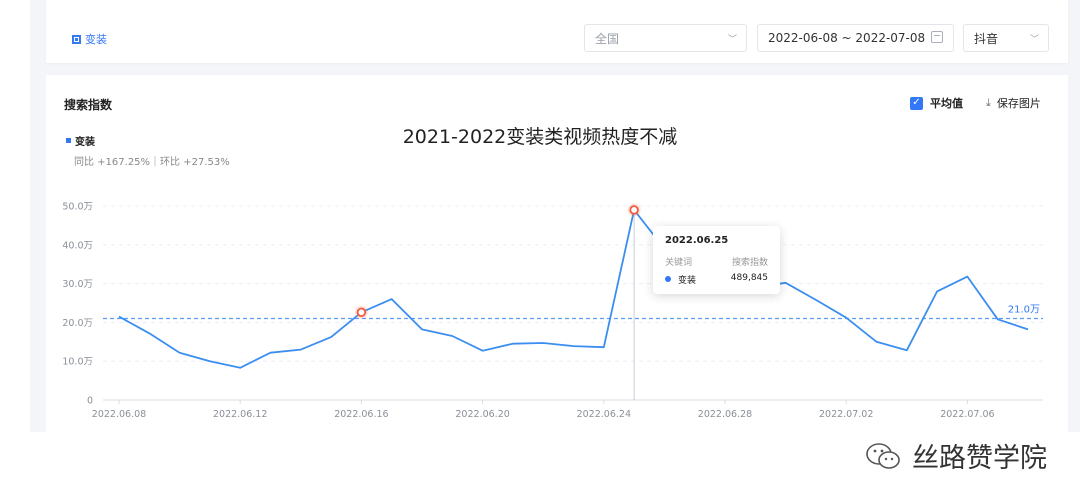  Describe the element at coordinates (679, 263) in the screenshot. I see `tooltip-col-keyword: 关键词` at that location.